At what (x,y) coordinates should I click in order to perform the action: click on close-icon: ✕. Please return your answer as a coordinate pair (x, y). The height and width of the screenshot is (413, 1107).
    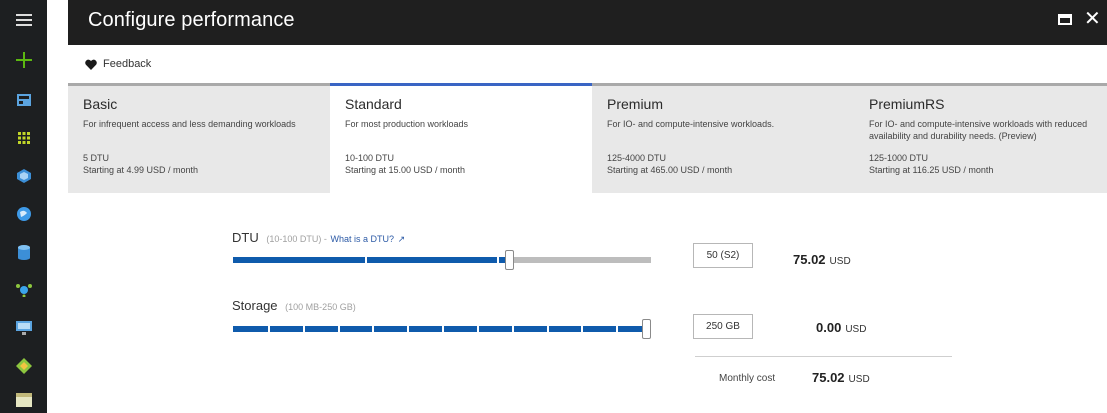
    Looking at the image, I should click on (1092, 19).